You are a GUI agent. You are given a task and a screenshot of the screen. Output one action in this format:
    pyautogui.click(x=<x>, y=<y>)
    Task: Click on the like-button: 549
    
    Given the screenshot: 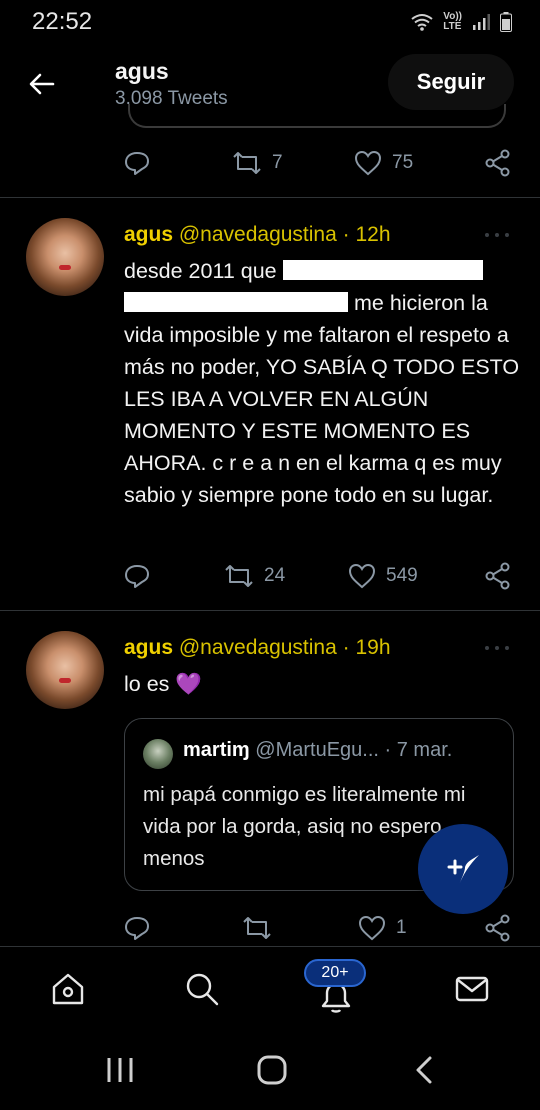 What is the action you would take?
    pyautogui.click(x=383, y=576)
    